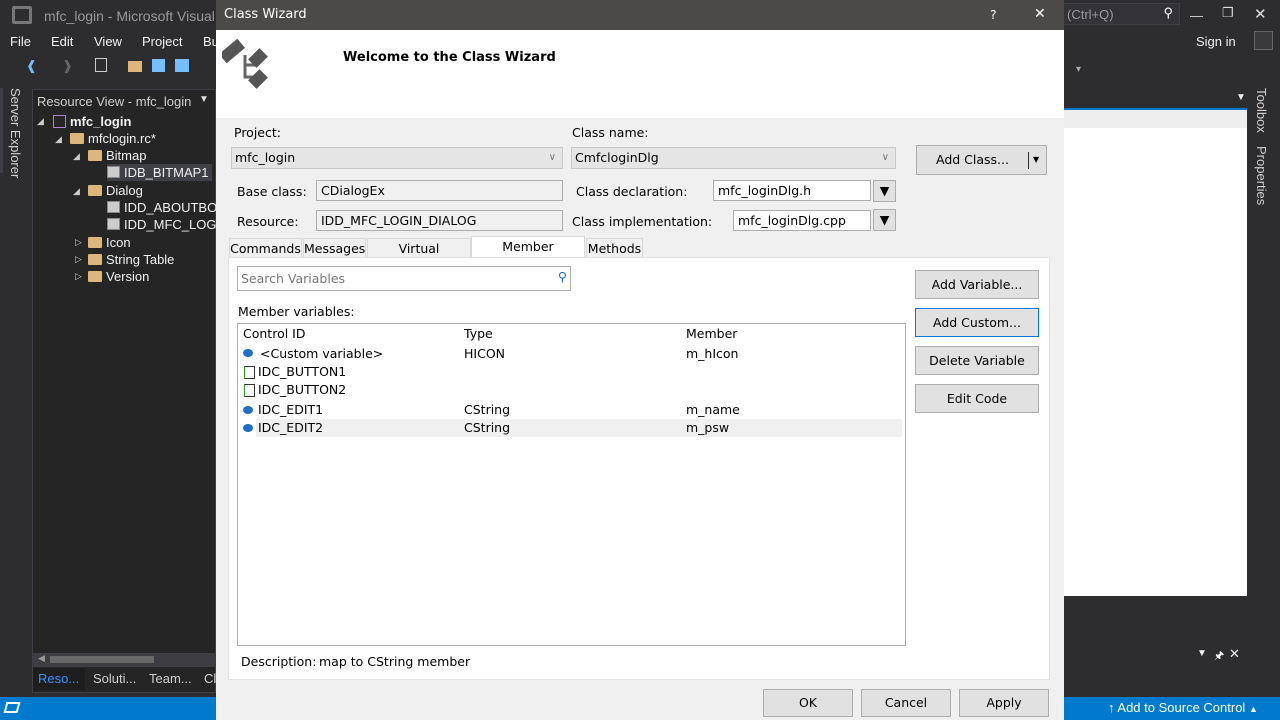 This screenshot has height=720, width=1280. I want to click on panel-dropdown-icon: ▼, so click(1202, 653).